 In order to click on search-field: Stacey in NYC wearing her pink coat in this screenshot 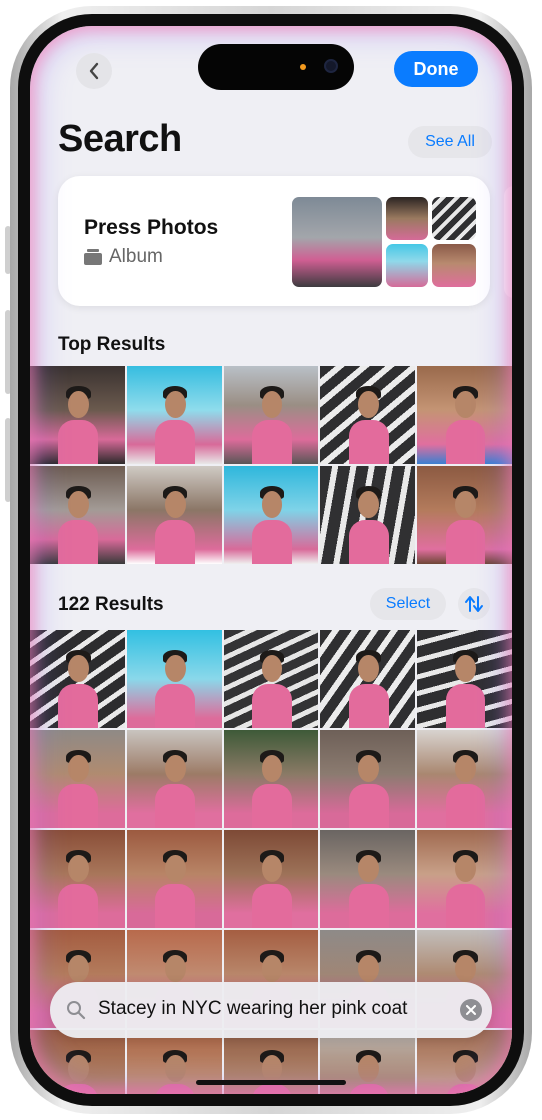, I will do `click(271, 1010)`.